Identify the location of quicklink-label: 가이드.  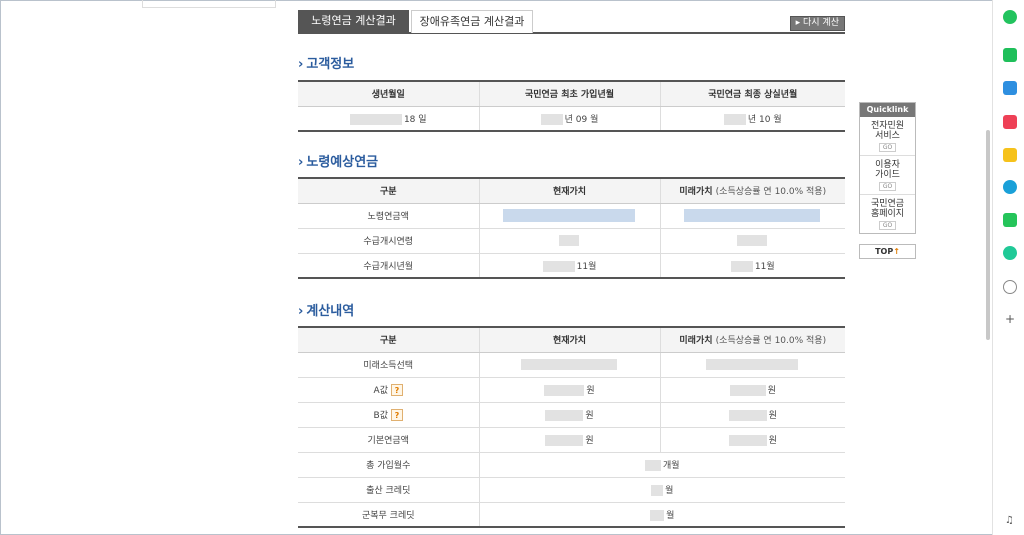
(887, 175).